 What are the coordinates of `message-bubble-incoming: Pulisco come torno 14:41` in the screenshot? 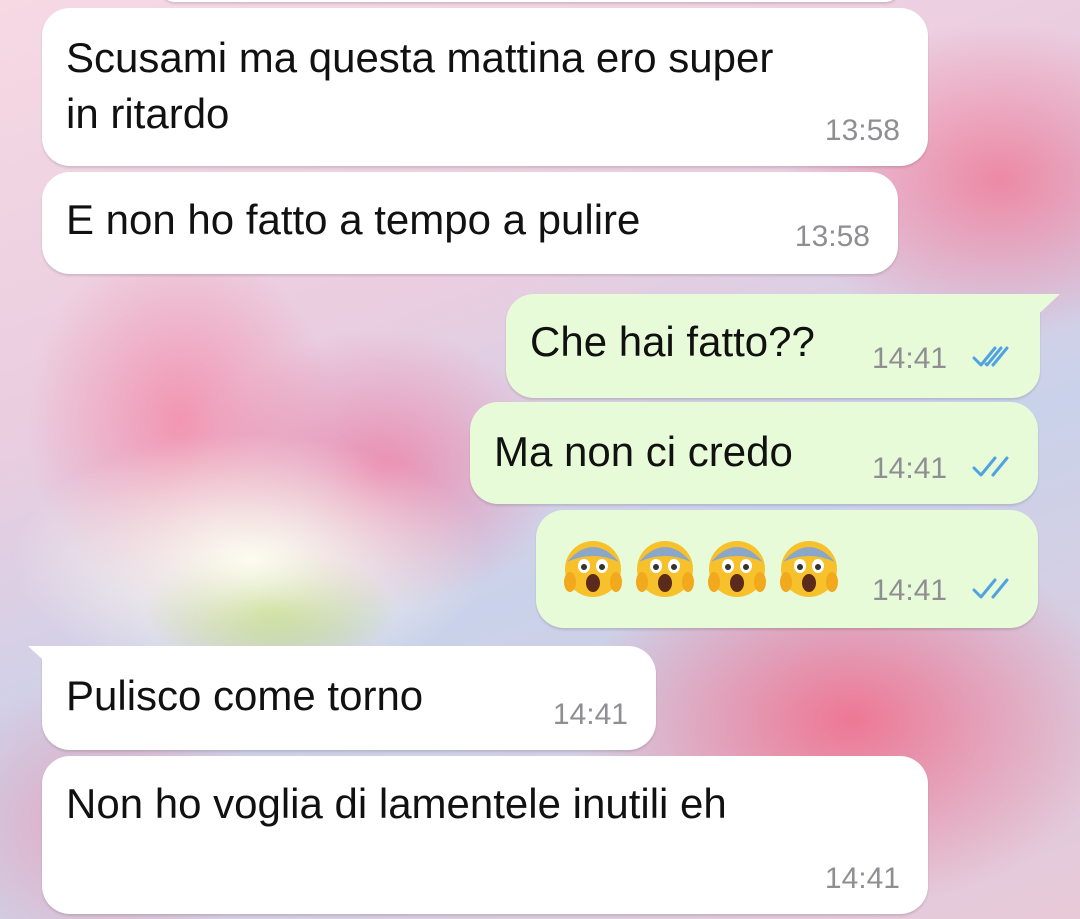 It's located at (342, 698).